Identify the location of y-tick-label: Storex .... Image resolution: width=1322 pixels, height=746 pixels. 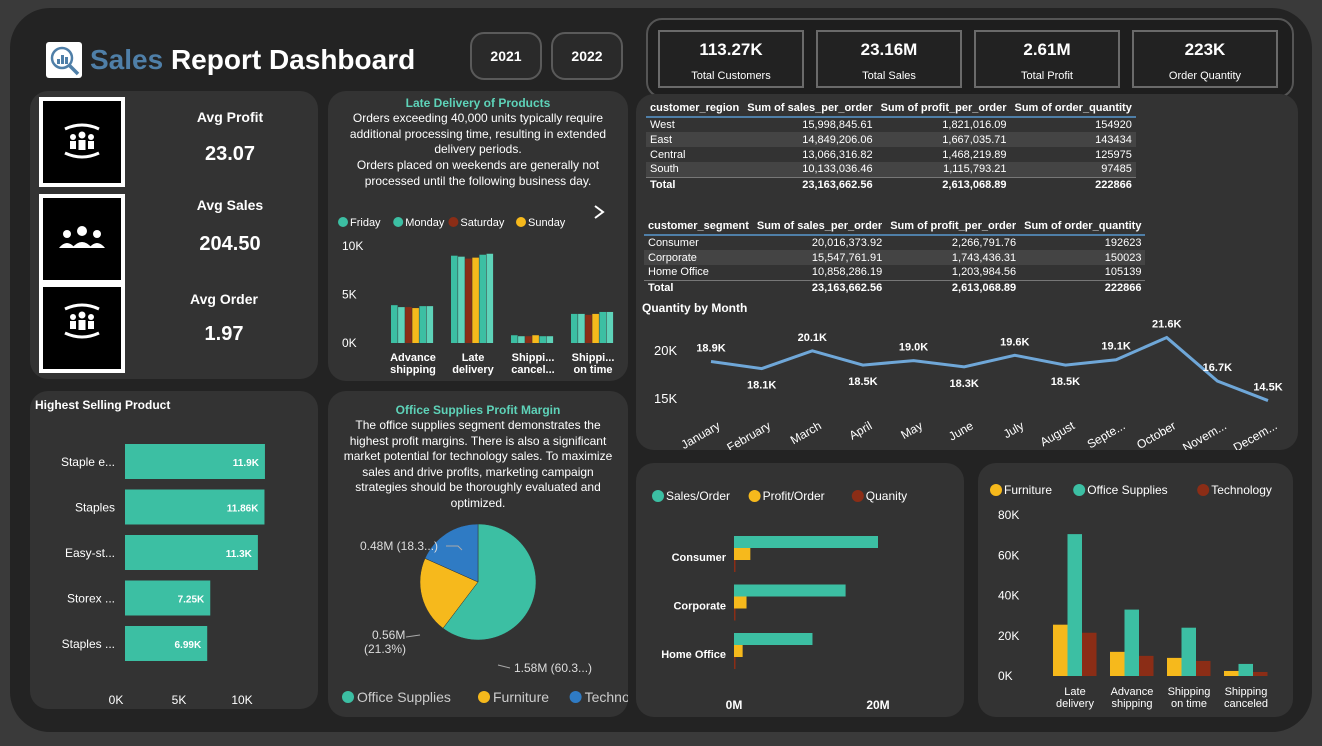
(91, 599).